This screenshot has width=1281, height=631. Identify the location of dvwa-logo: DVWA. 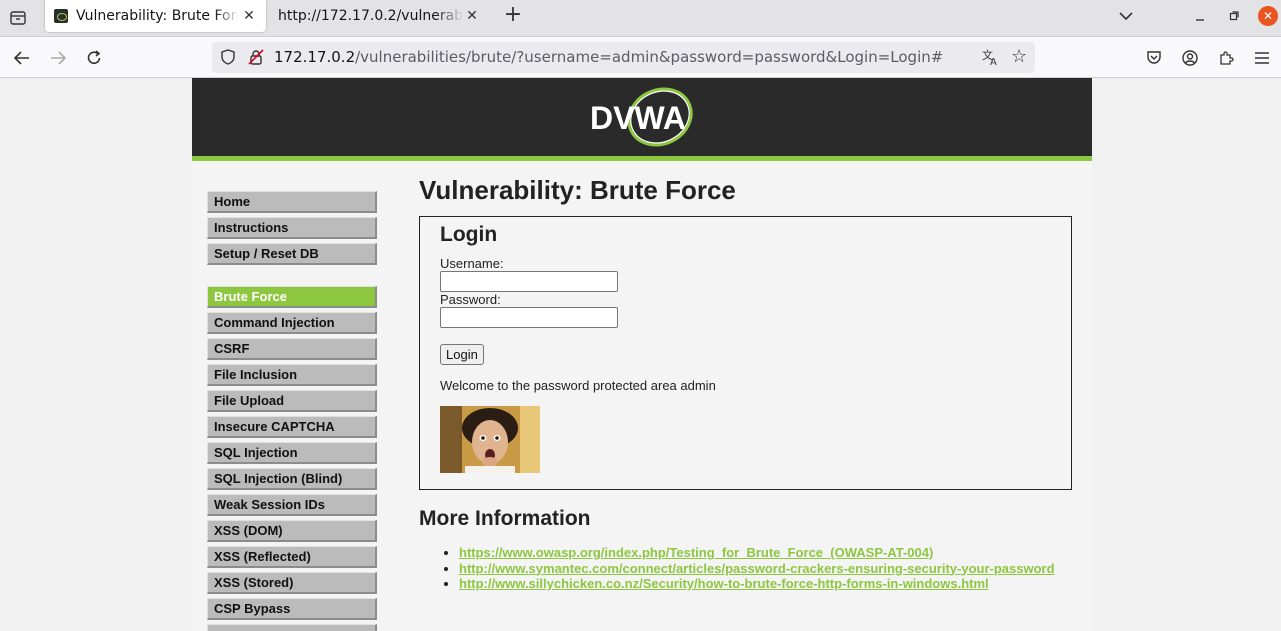
(641, 117).